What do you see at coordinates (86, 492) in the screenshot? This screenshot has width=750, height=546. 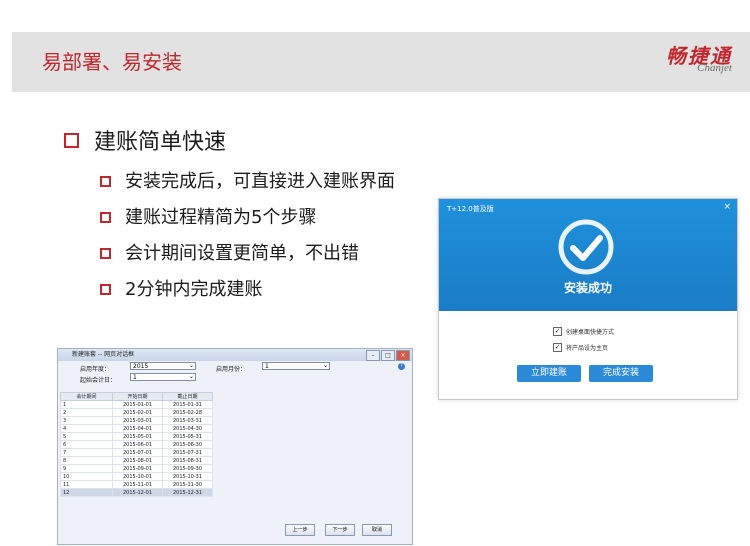 I see `period-cell: 12` at bounding box center [86, 492].